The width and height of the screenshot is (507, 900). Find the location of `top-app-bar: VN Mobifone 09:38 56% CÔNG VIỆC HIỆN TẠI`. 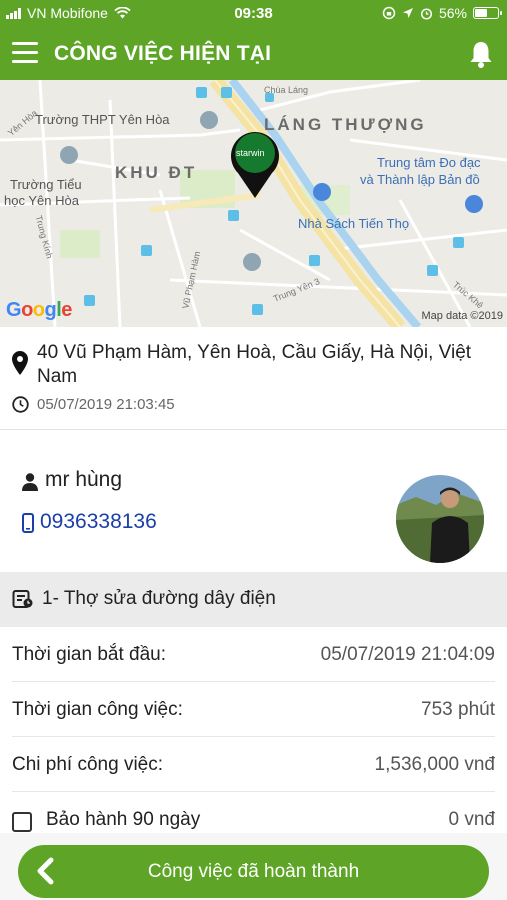

top-app-bar: VN Mobifone 09:38 56% CÔNG VIỆC HIỆN TẠI is located at coordinates (253, 40).